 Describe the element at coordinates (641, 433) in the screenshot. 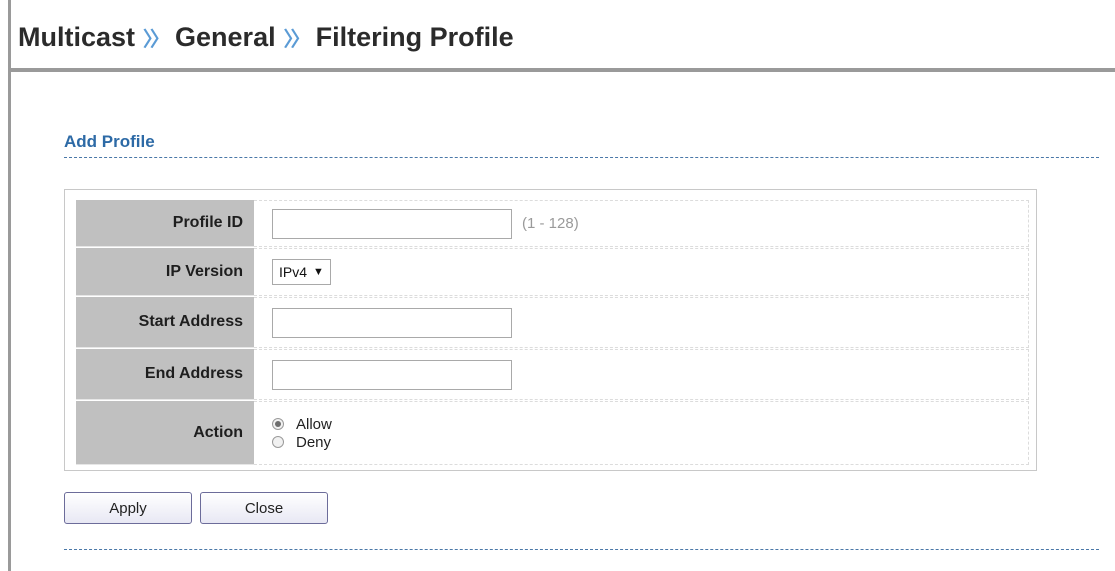

I see `action-cell: Allow Deny` at that location.